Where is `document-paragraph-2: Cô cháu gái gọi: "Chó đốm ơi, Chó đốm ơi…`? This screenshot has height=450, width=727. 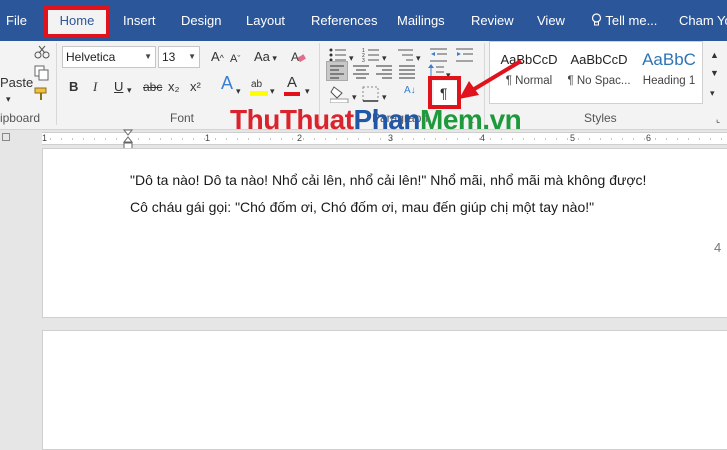
document-paragraph-2: Cô cháu gái gọi: "Chó đốm ơi, Chó đốm ơi… is located at coordinates (362, 207).